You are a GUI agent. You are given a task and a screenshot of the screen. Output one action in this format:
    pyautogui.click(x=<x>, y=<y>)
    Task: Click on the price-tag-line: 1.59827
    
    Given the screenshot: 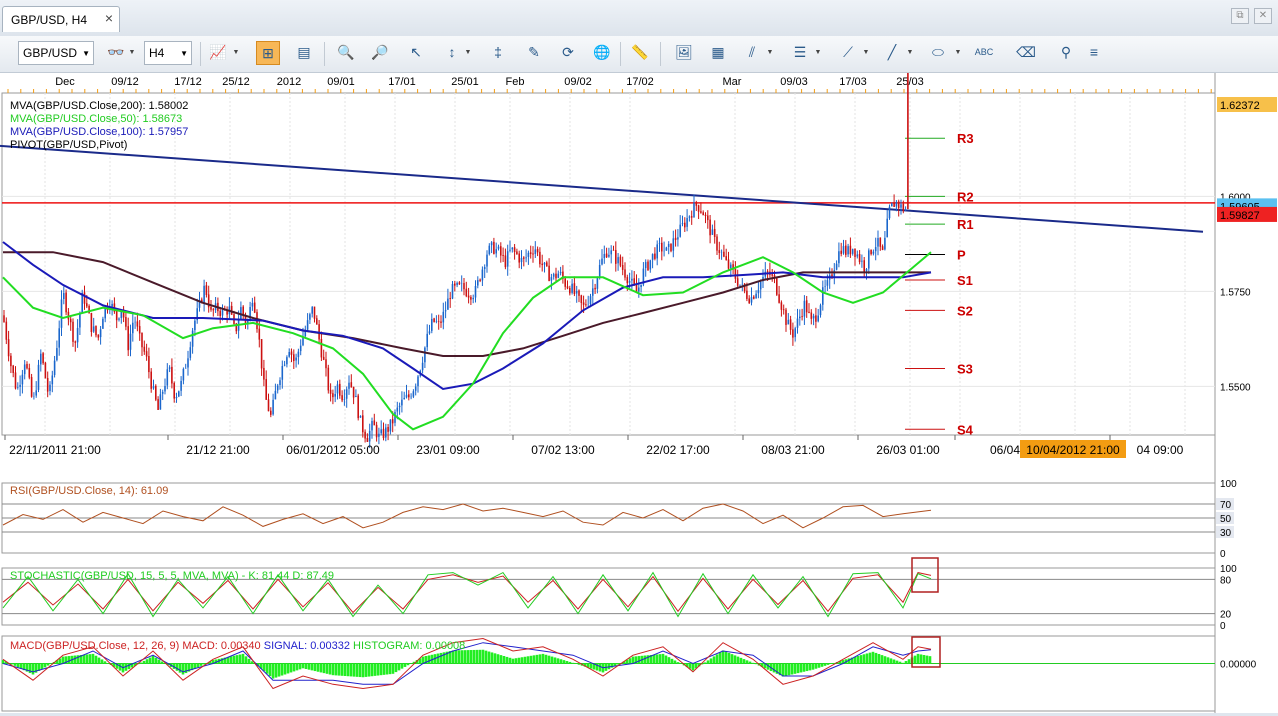 What is the action you would take?
    pyautogui.click(x=1240, y=216)
    